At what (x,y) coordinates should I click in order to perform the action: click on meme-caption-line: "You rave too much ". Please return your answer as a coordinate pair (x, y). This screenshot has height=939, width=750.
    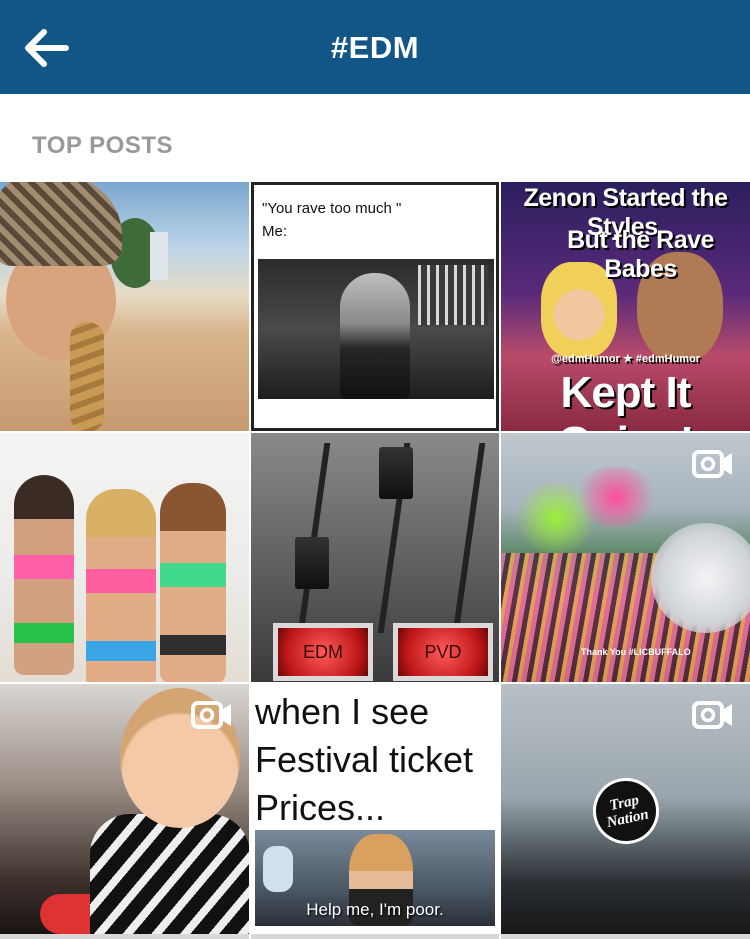
    Looking at the image, I should click on (332, 208).